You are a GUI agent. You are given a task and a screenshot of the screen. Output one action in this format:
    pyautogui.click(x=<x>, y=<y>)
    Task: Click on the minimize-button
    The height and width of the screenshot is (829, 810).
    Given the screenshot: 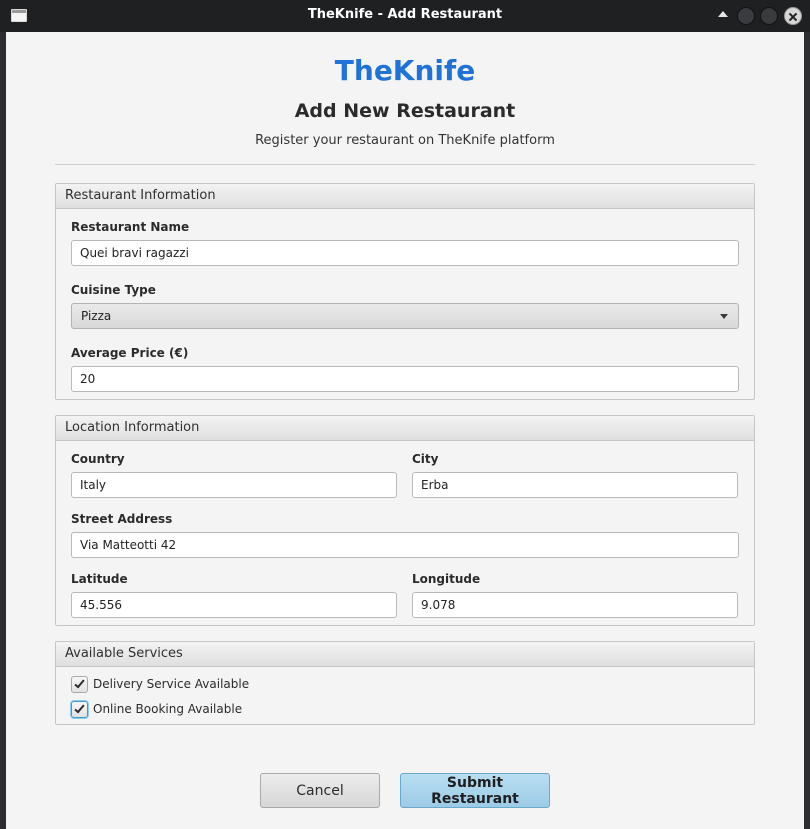 What is the action you would take?
    pyautogui.click(x=746, y=16)
    